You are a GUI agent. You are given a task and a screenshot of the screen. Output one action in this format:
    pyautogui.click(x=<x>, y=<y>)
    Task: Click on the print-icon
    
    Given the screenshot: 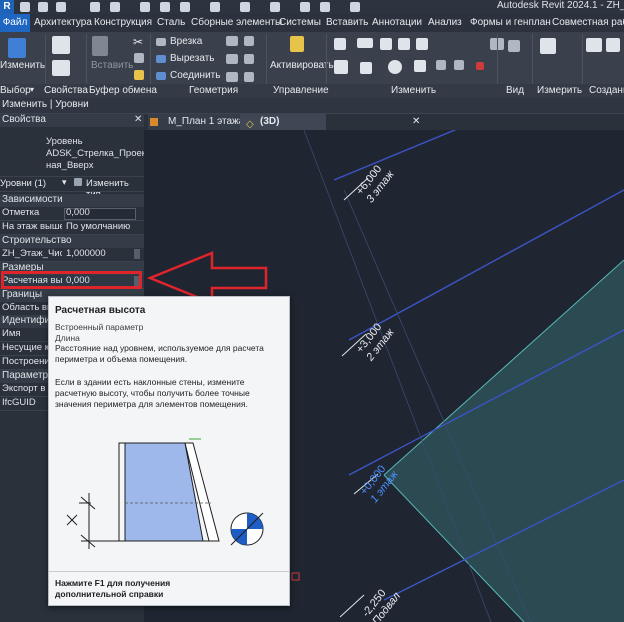 What is the action you would take?
    pyautogui.click(x=145, y=7)
    